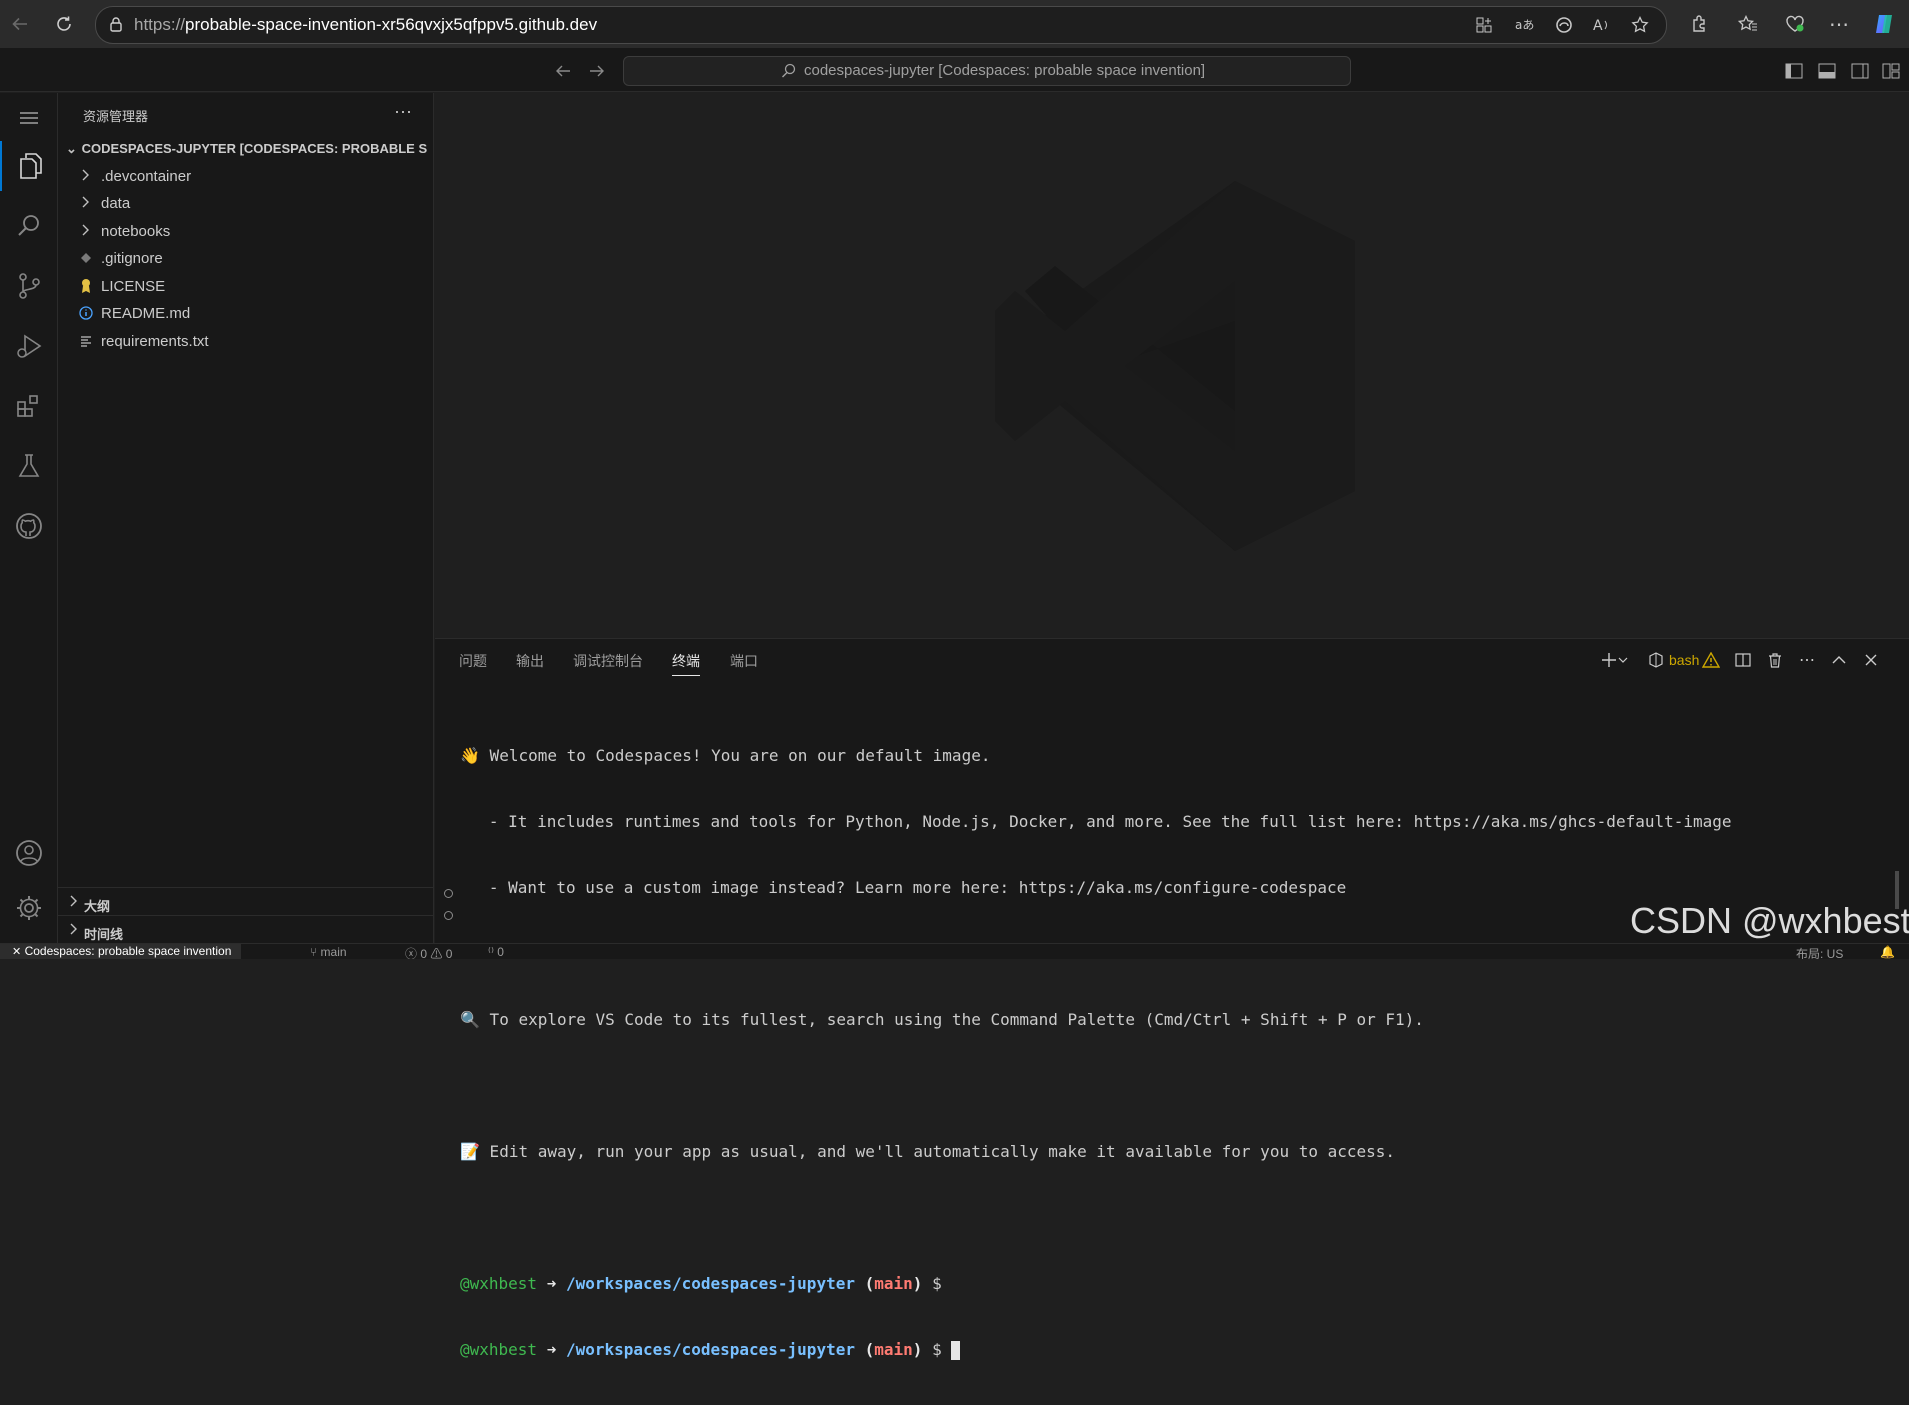  What do you see at coordinates (86, 258) in the screenshot?
I see `git-file-icon` at bounding box center [86, 258].